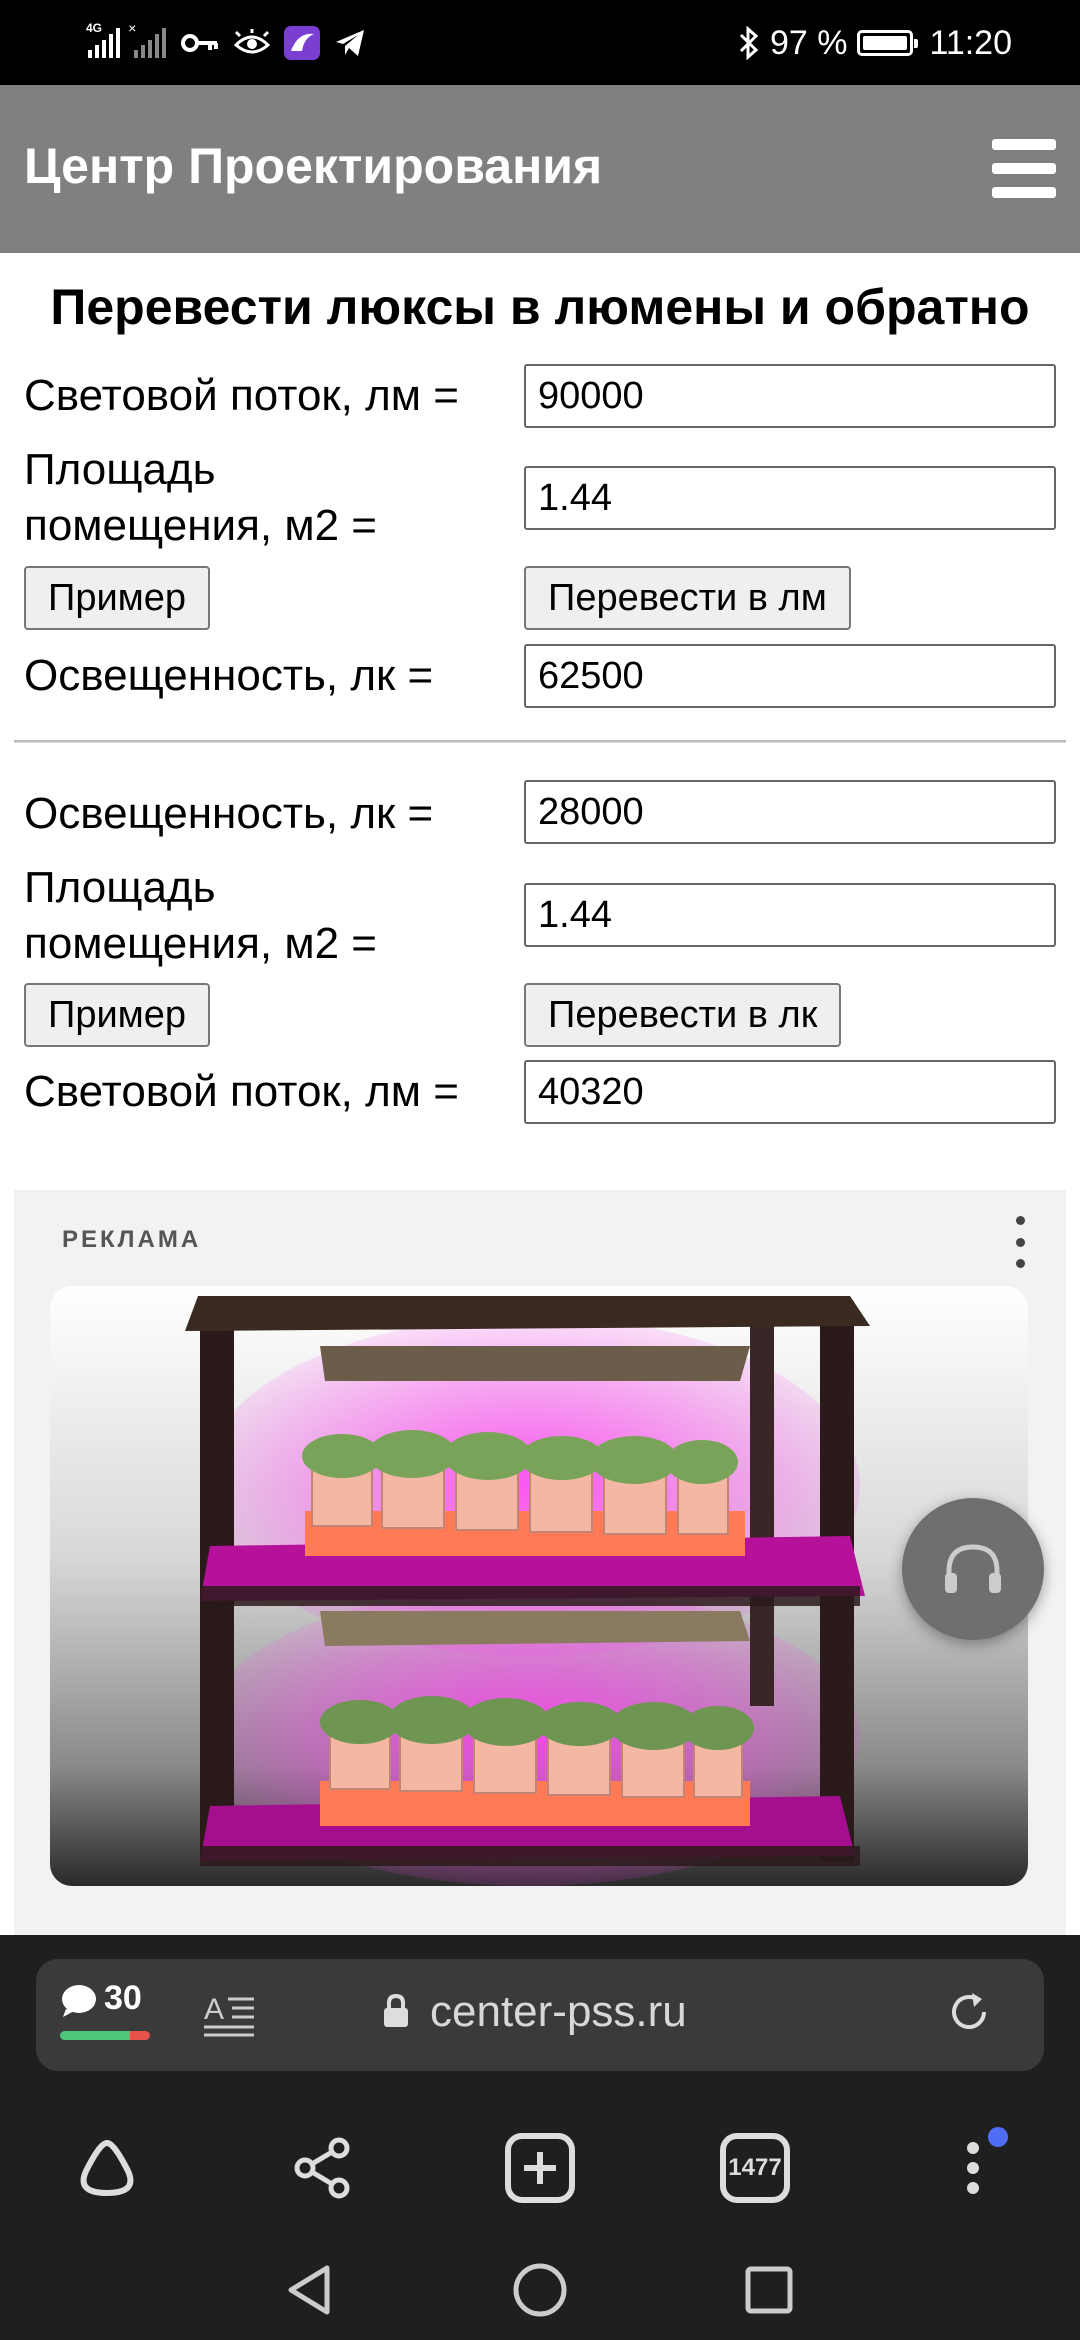 Image resolution: width=1080 pixels, height=2340 pixels. I want to click on comments-count: 30, so click(123, 1998).